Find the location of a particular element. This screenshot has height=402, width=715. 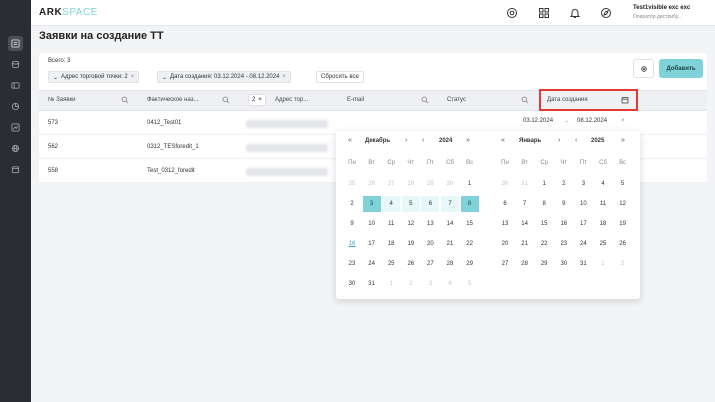

sidebar-item-database is located at coordinates (15, 64).